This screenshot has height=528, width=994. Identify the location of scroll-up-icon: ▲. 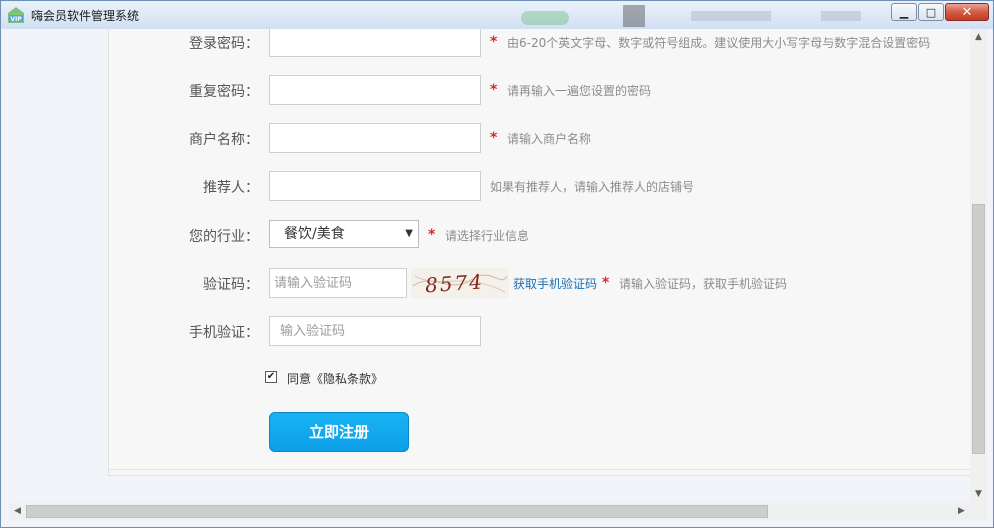
(978, 37).